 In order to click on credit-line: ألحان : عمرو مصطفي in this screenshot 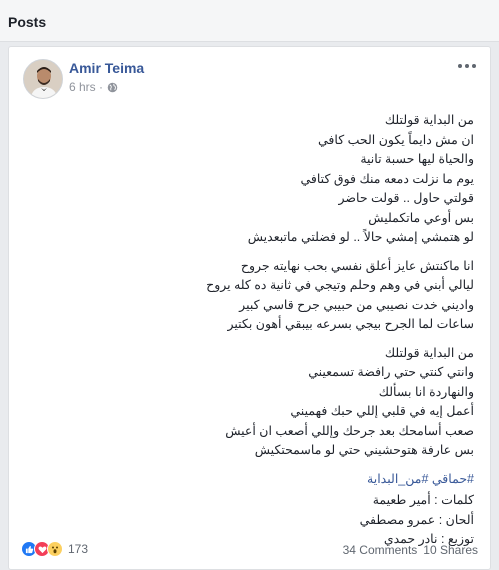, I will do `click(416, 519)`.